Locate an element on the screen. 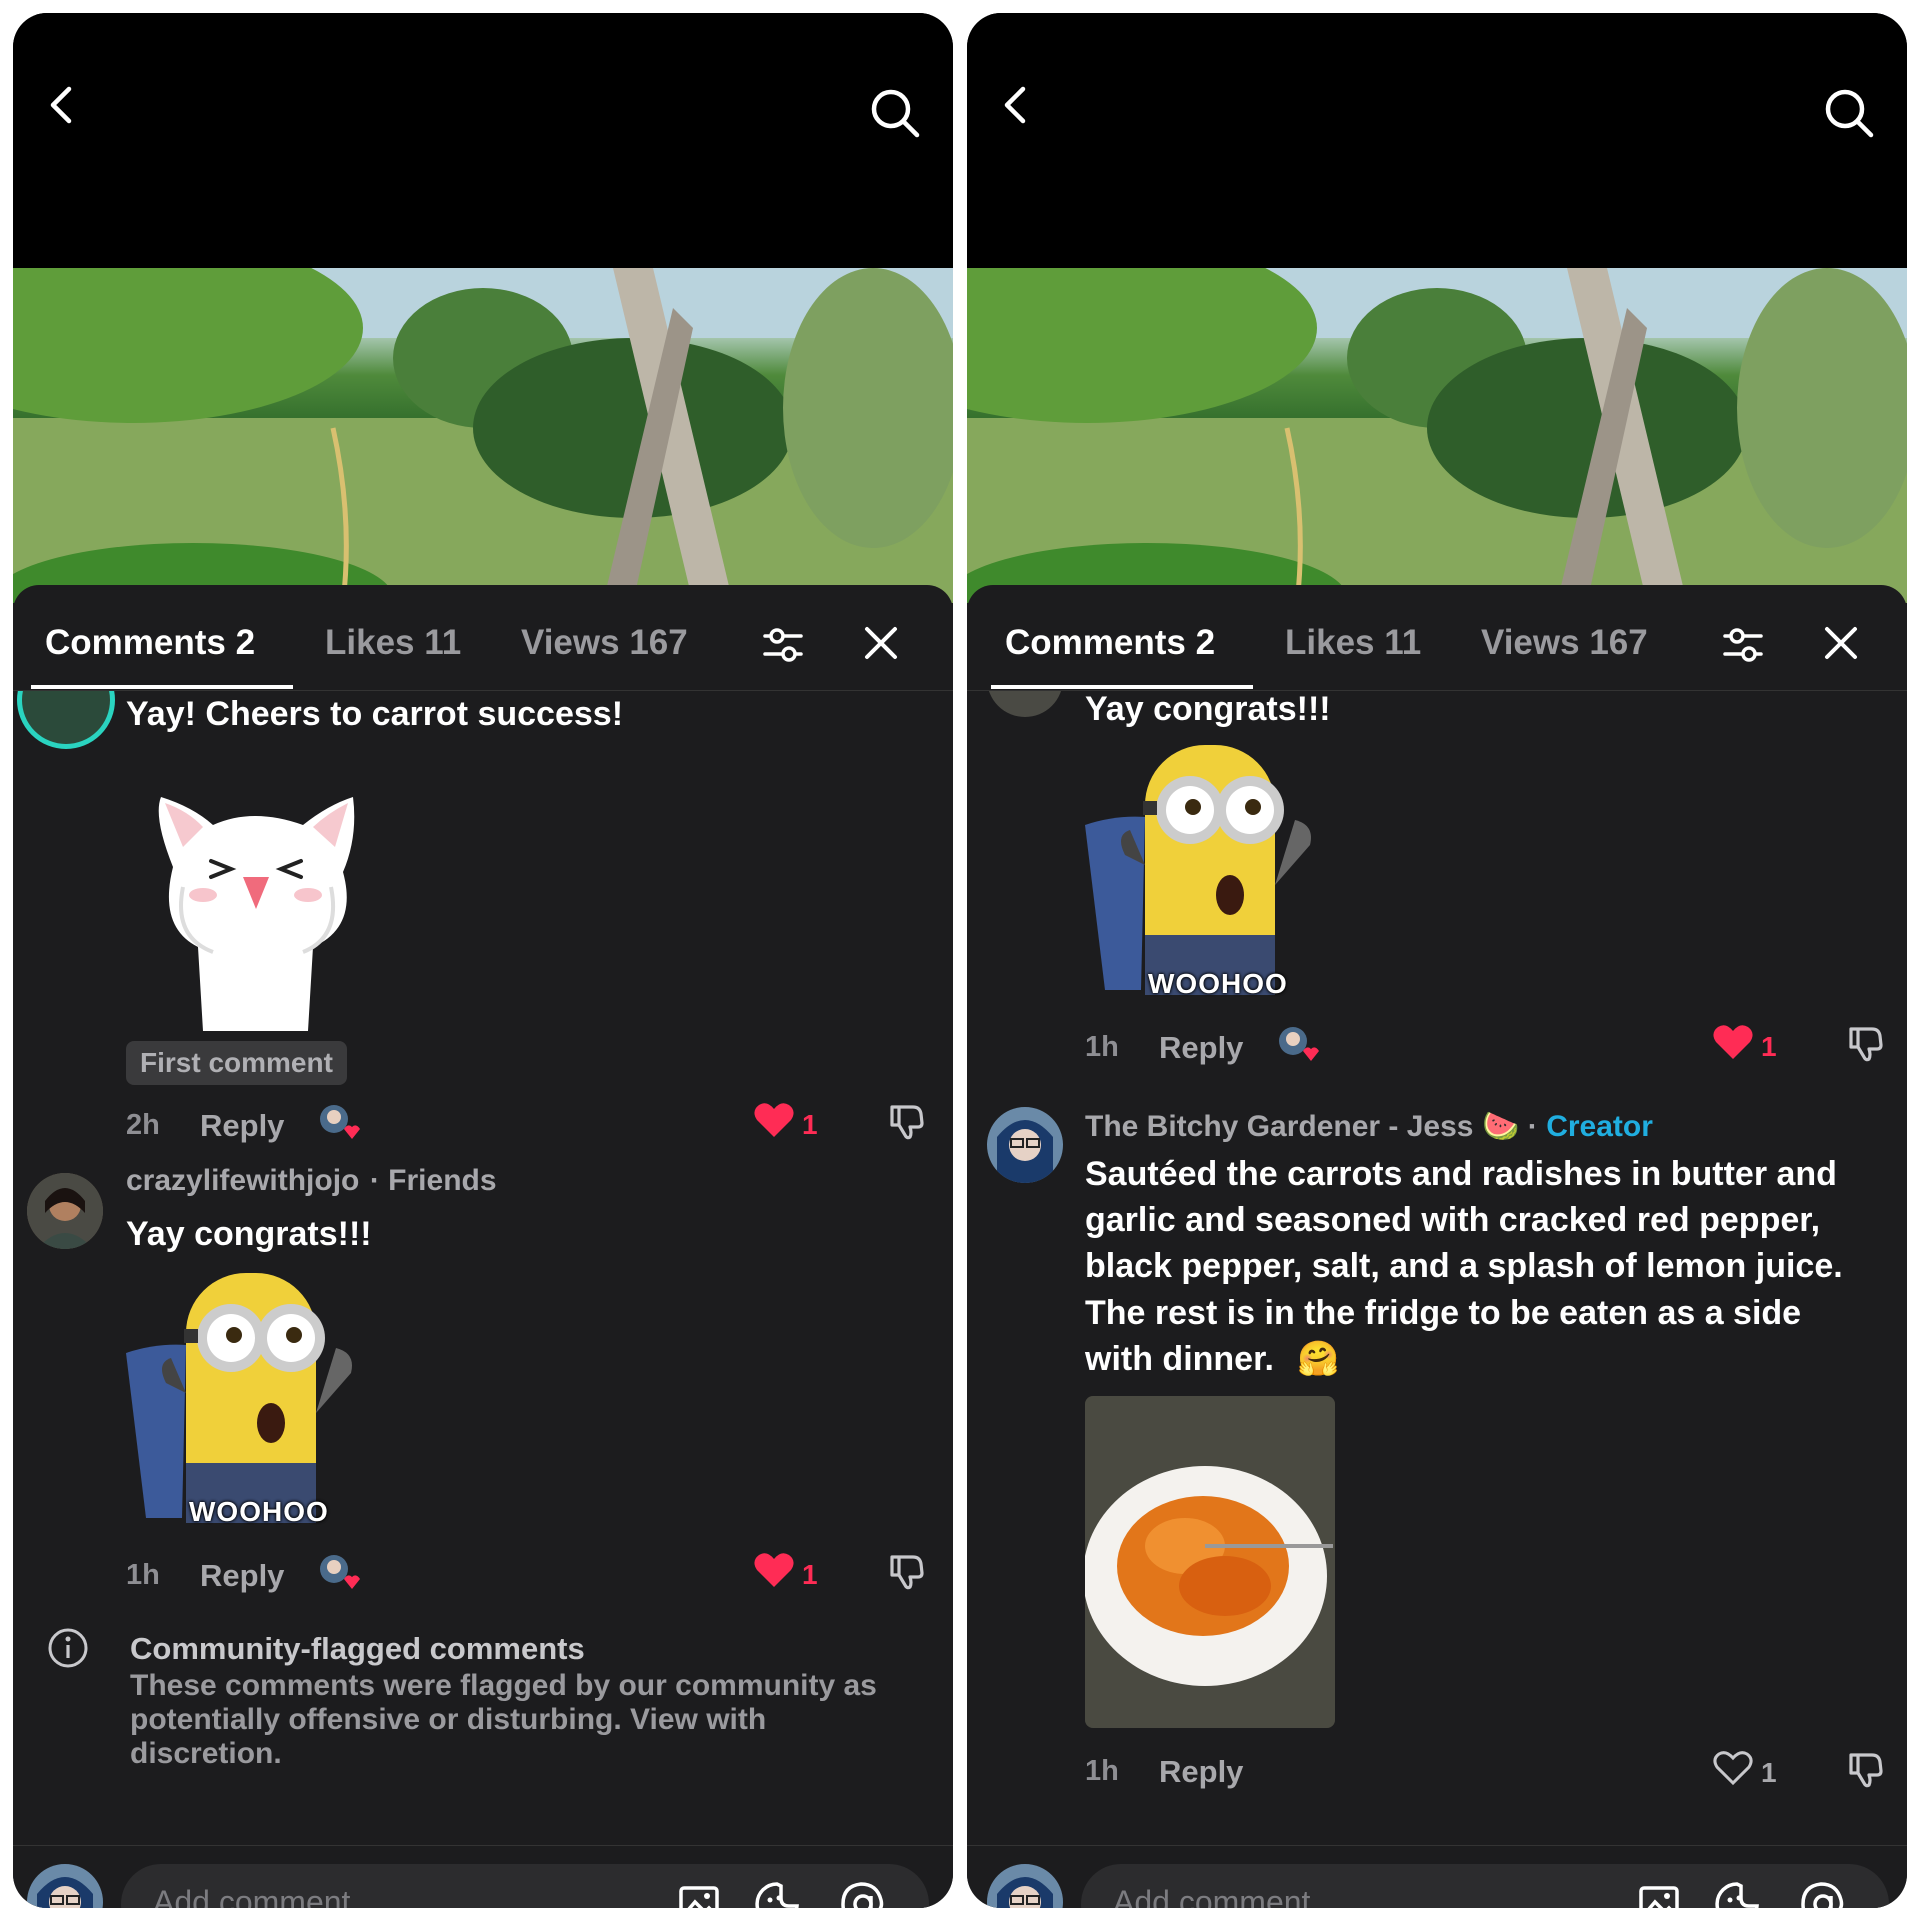 This screenshot has width=1920, height=1920. comment-header: crazylifewithjojo · Friends is located at coordinates (311, 1181).